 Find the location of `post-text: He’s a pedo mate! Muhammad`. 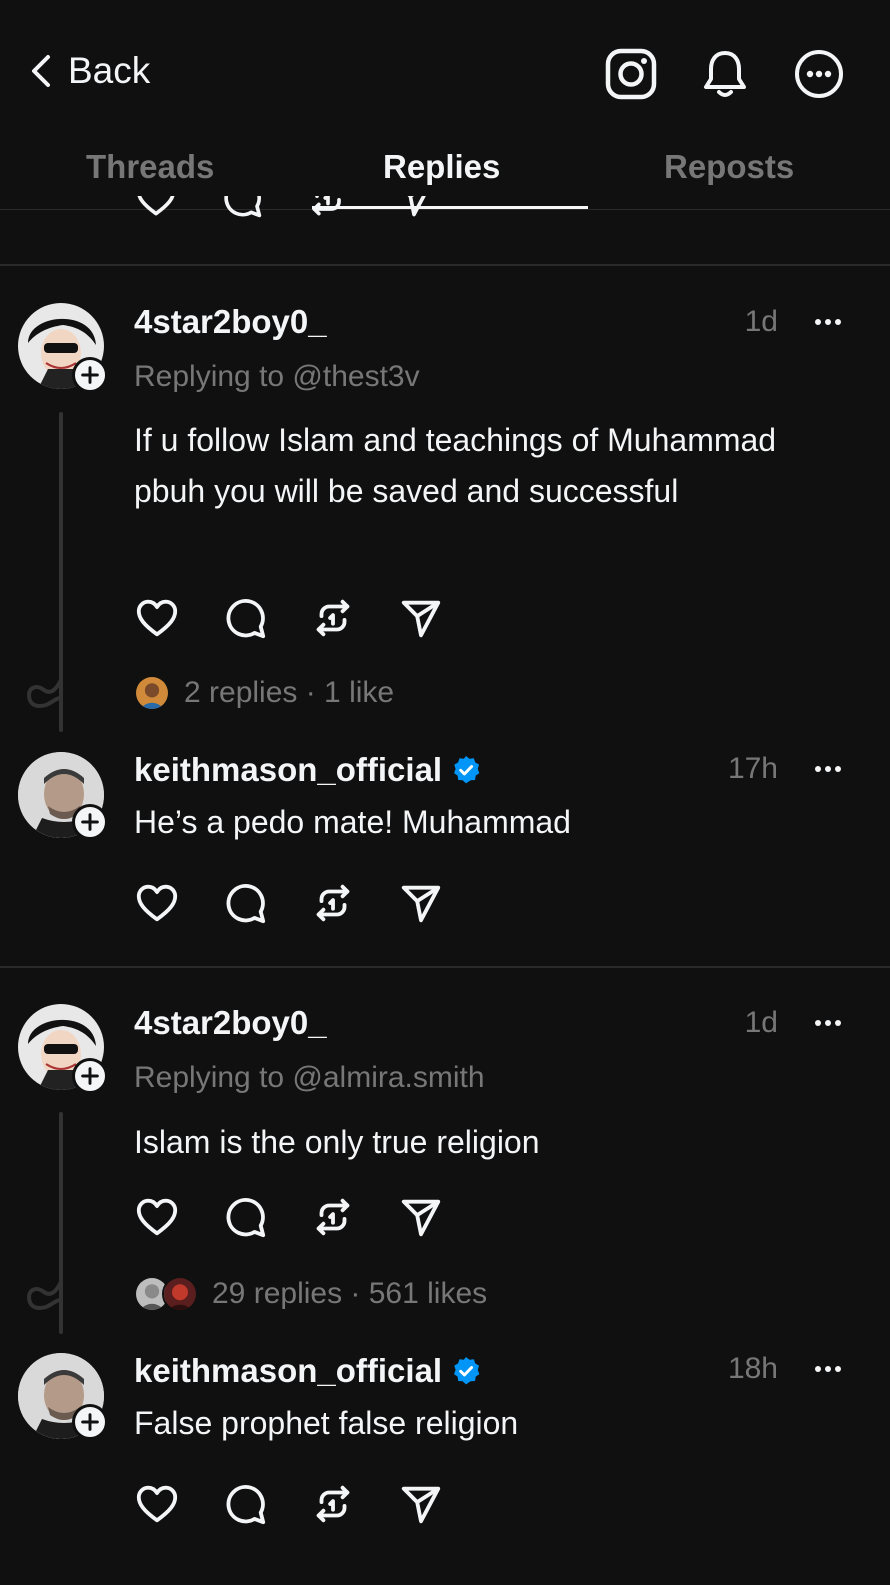

post-text: He’s a pedo mate! Muhammad is located at coordinates (352, 822).